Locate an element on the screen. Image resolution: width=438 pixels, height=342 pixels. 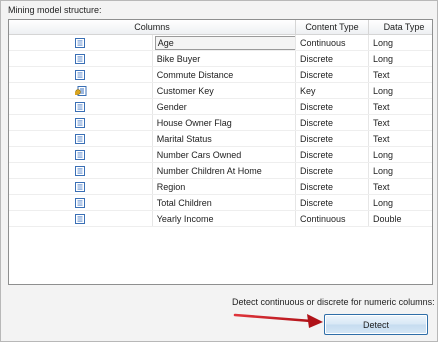
column-name-cell: Bike Buyer is located at coordinates (224, 58).